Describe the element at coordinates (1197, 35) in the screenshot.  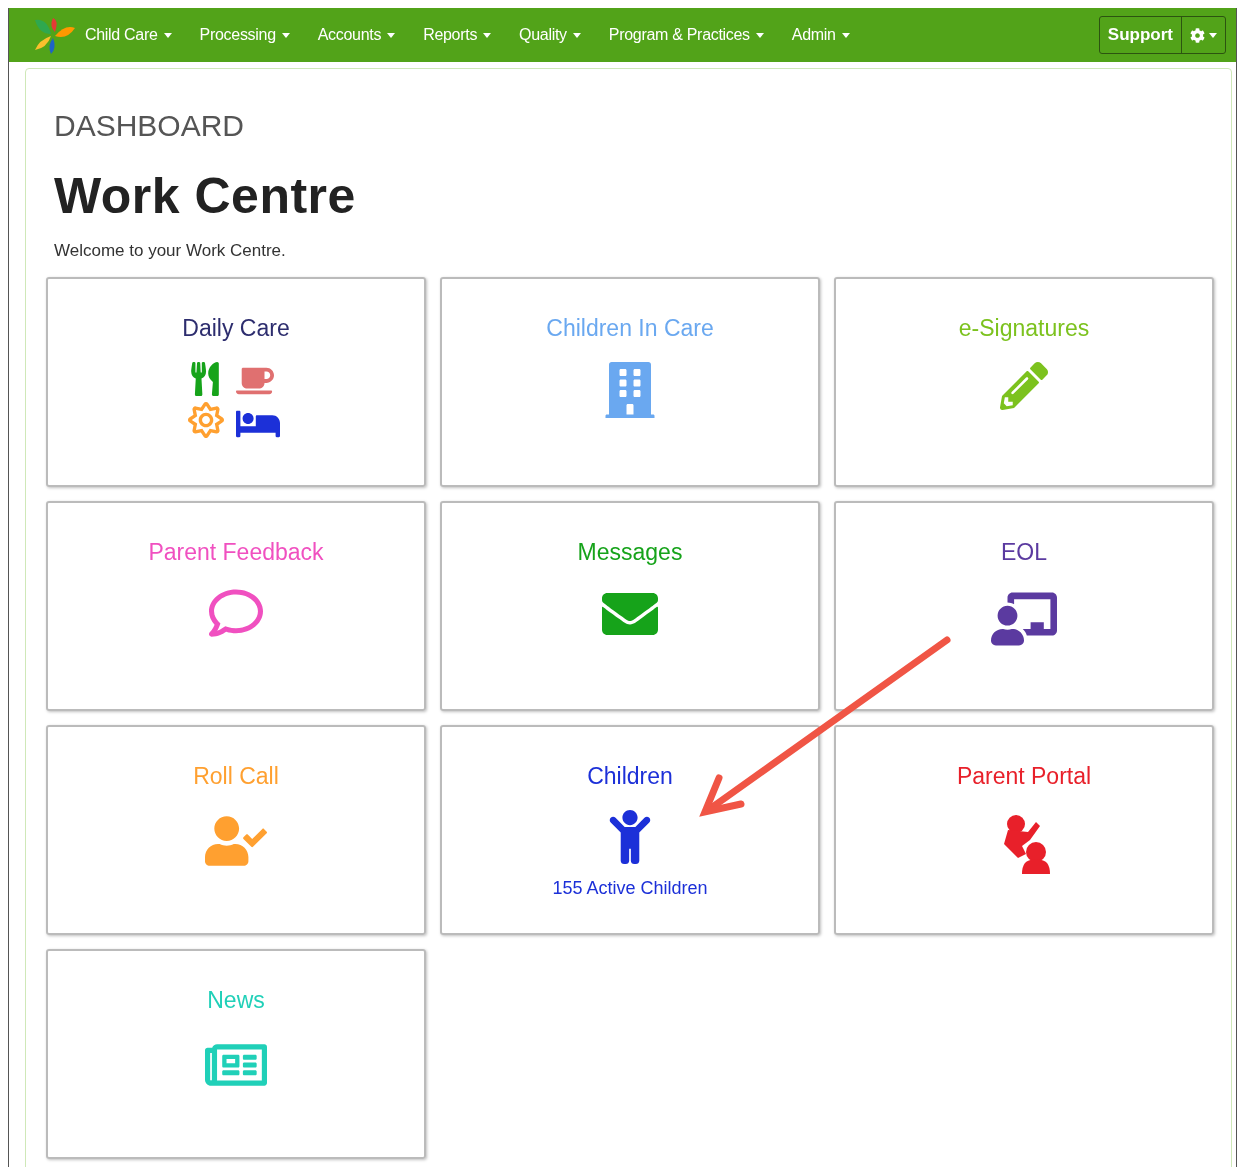
I see `settings-icon` at that location.